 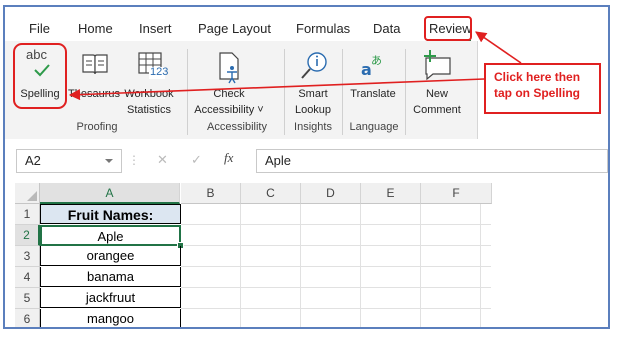 I want to click on column-header-a: A, so click(x=110, y=193).